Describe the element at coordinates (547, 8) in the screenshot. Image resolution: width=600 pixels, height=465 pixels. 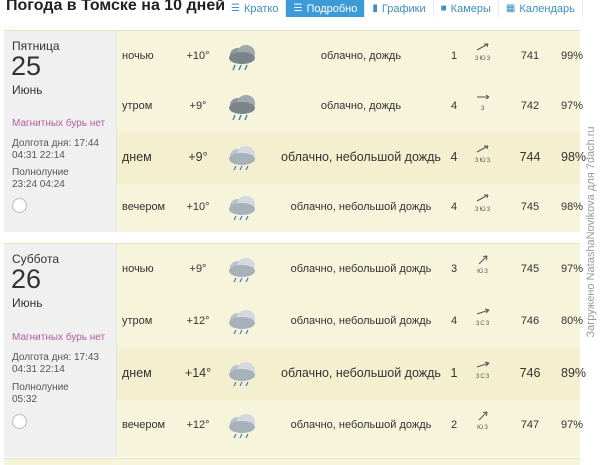
I see `tab-label: Календарь` at that location.